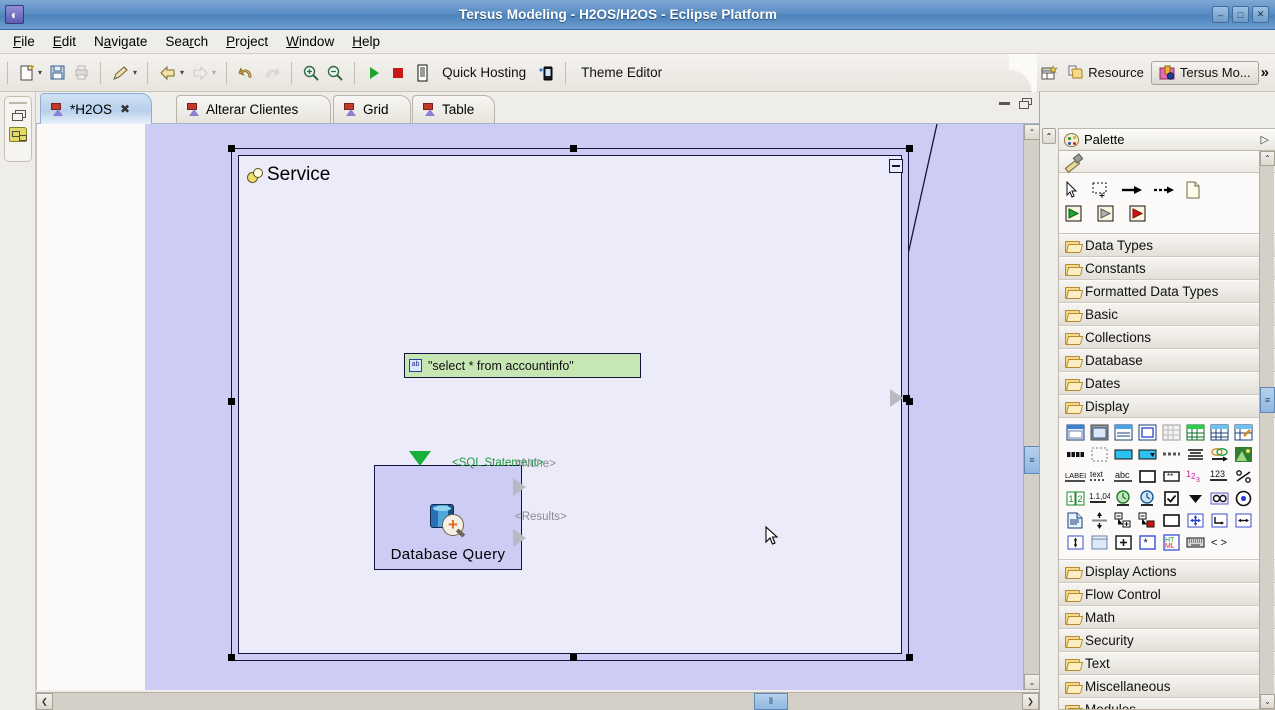 The width and height of the screenshot is (1275, 710). What do you see at coordinates (1167, 571) in the screenshot?
I see `palette-category-display-actions: Display Actions` at bounding box center [1167, 571].